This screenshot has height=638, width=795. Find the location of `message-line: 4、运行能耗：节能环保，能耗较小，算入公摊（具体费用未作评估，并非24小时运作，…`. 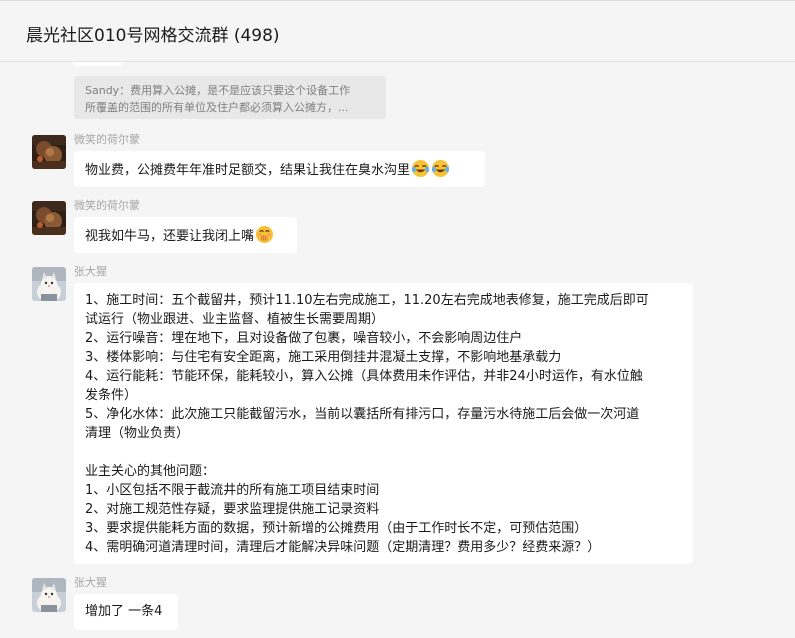

message-line: 4、运行能耗：节能环保，能耗较小，算入公摊（具体费用未作评估，并非24小时运作，… is located at coordinates (364, 376).